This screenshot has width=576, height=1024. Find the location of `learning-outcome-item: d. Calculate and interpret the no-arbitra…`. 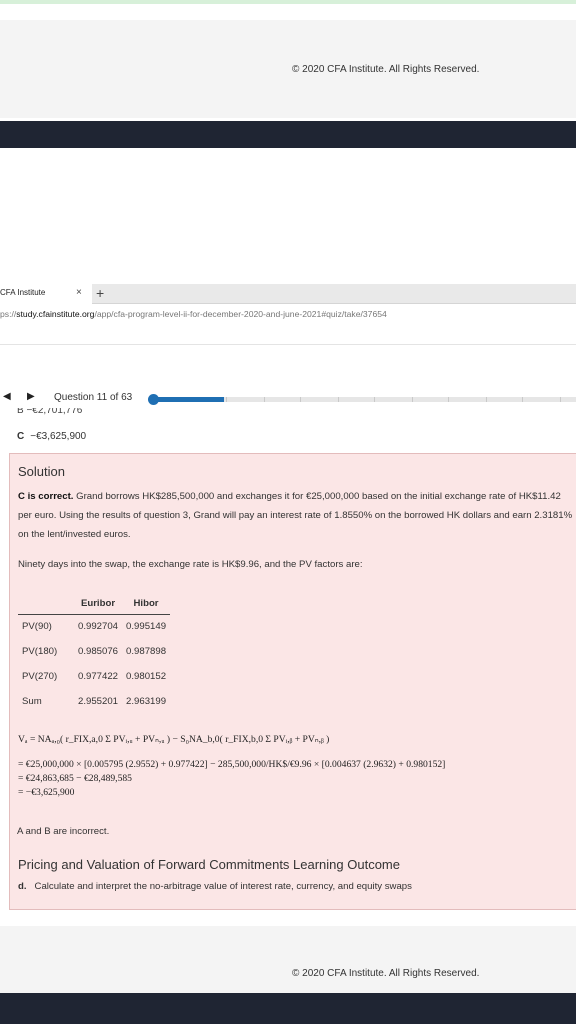

learning-outcome-item: d. Calculate and interpret the no-arbitra… is located at coordinates (215, 886).